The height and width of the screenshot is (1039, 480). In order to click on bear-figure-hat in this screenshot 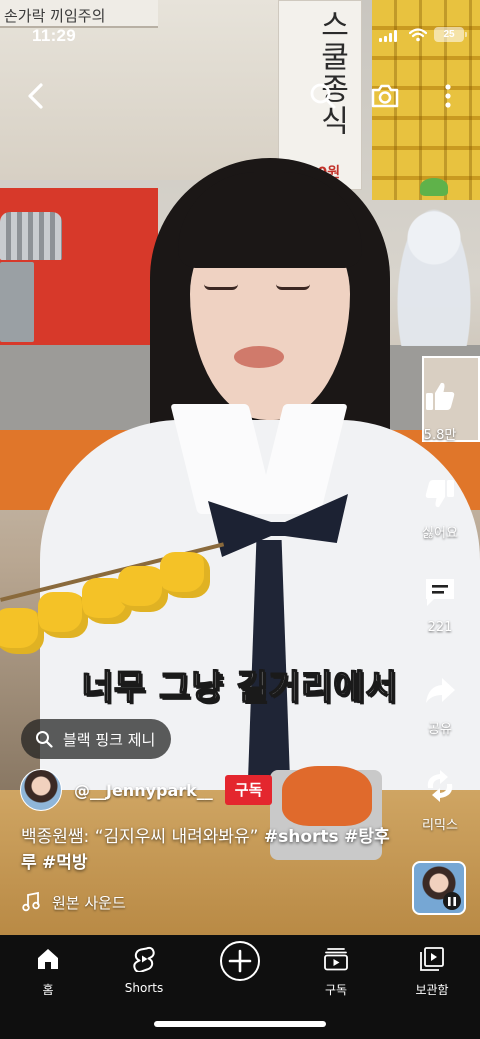, I will do `click(434, 187)`.